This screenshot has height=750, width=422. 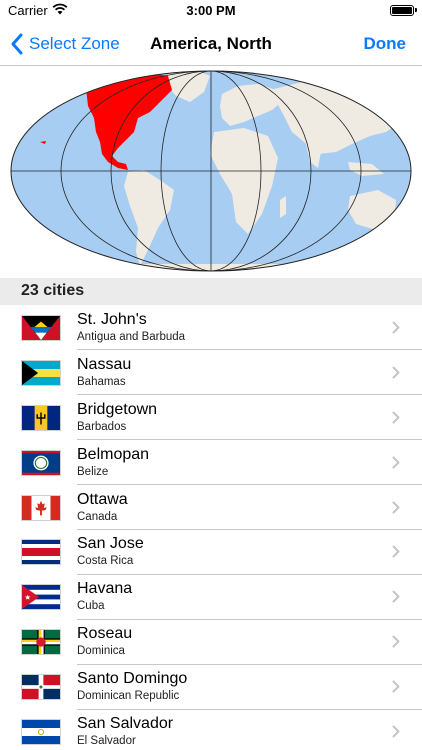 I want to click on antigua-and-barbuda-flag-icon, so click(x=41, y=328).